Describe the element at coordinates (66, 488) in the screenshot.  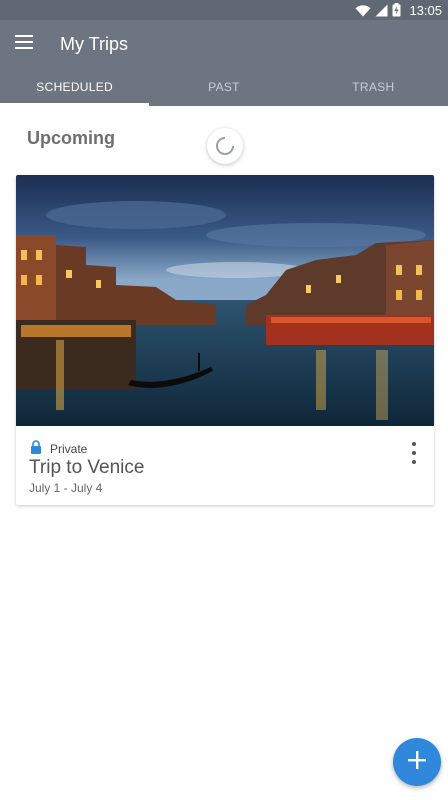
I see `trip-dates: July 1 - July 4` at that location.